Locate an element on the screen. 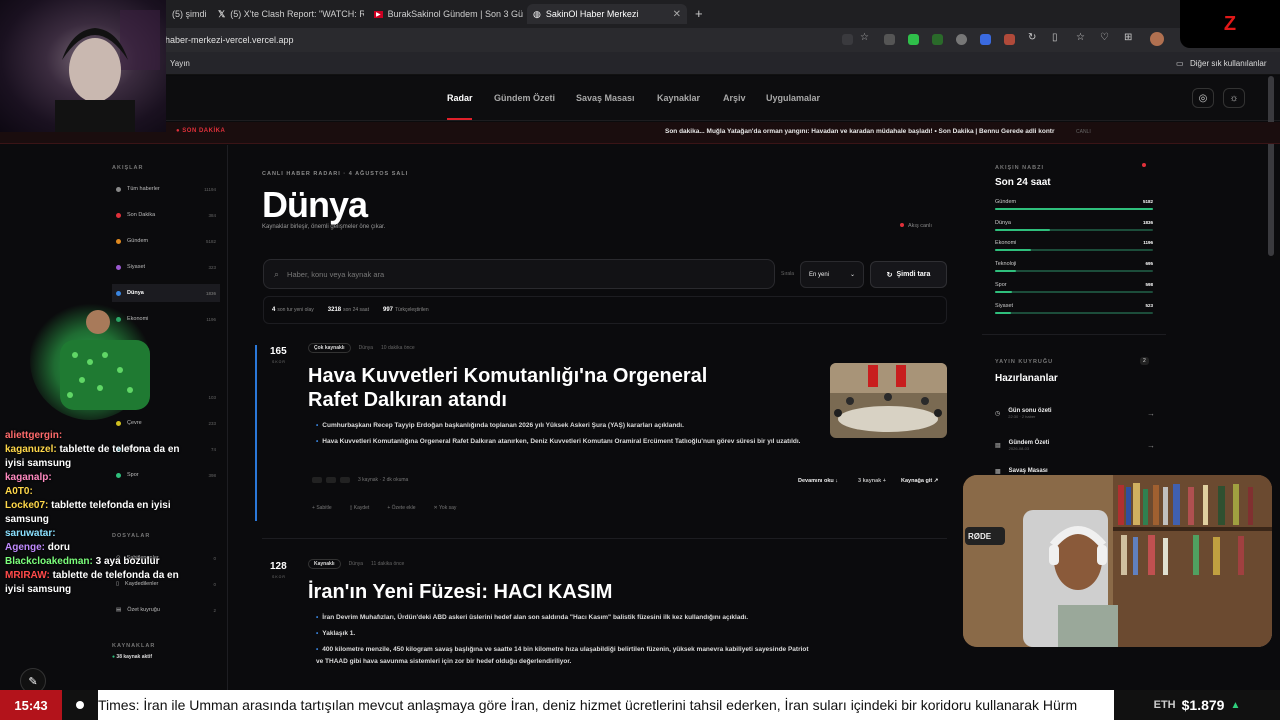  mic-brand-label: RØDE is located at coordinates (980, 536).